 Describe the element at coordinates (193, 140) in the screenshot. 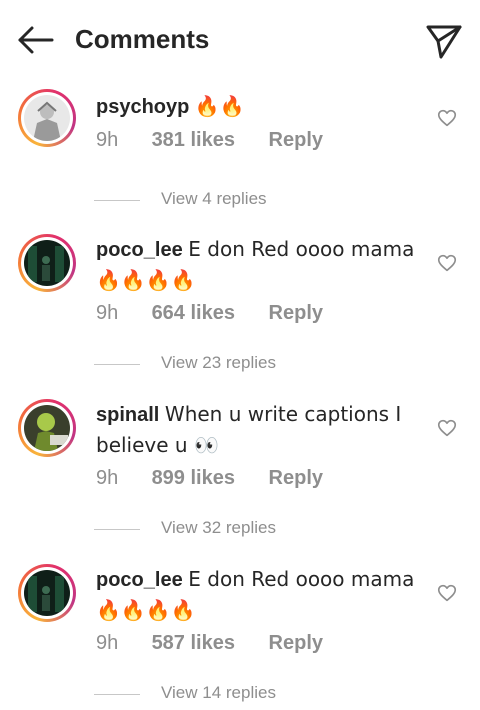

I see `likes-count: 381 likes` at that location.